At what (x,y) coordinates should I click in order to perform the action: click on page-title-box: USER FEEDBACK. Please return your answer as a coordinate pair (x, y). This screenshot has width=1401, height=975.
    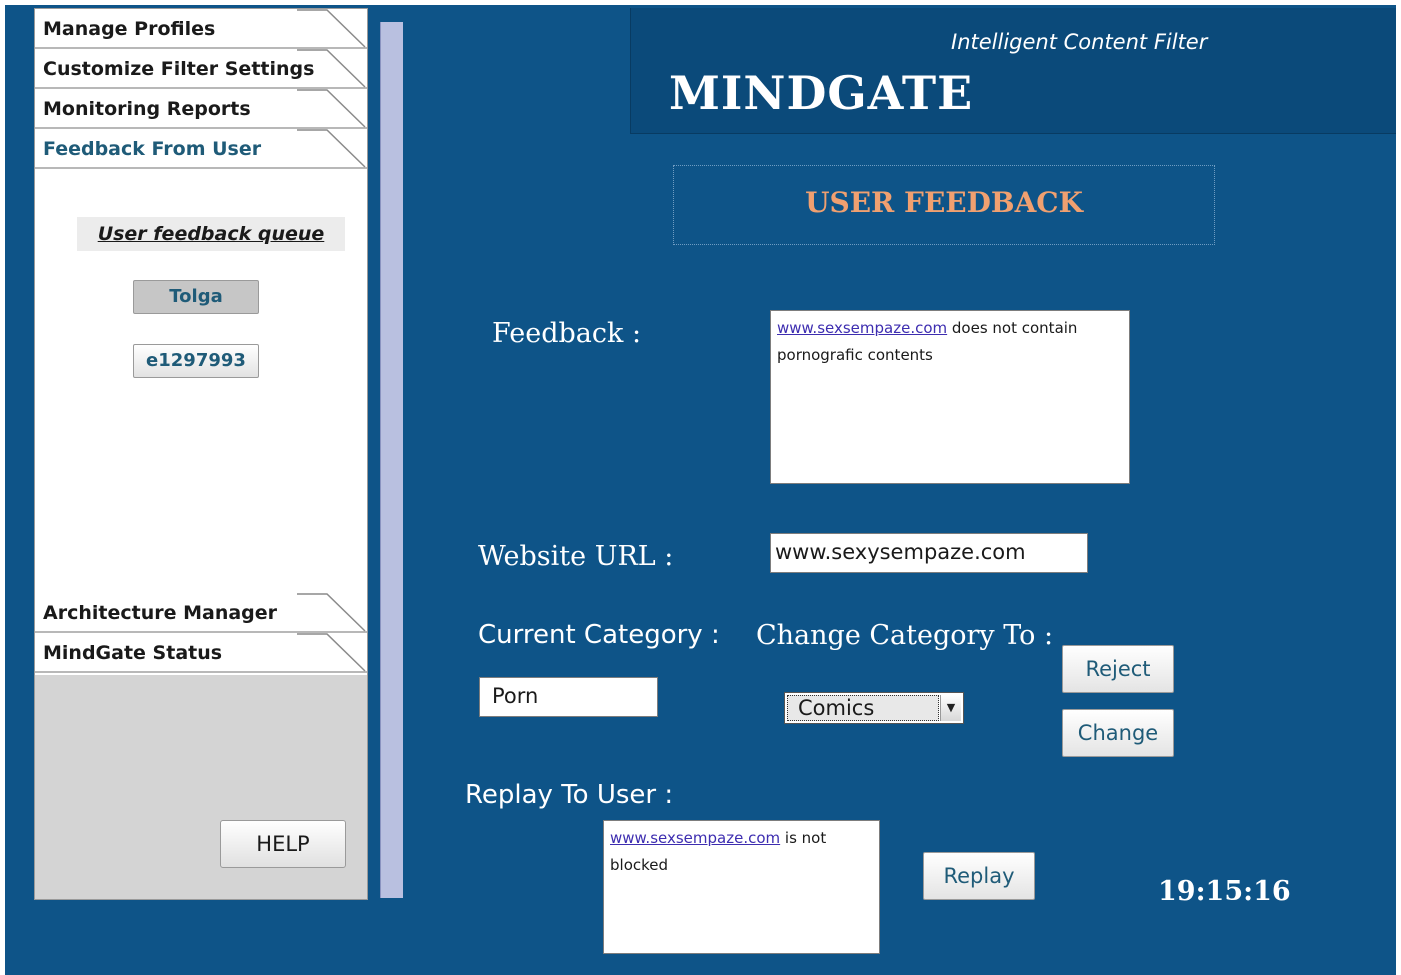
    Looking at the image, I should click on (944, 205).